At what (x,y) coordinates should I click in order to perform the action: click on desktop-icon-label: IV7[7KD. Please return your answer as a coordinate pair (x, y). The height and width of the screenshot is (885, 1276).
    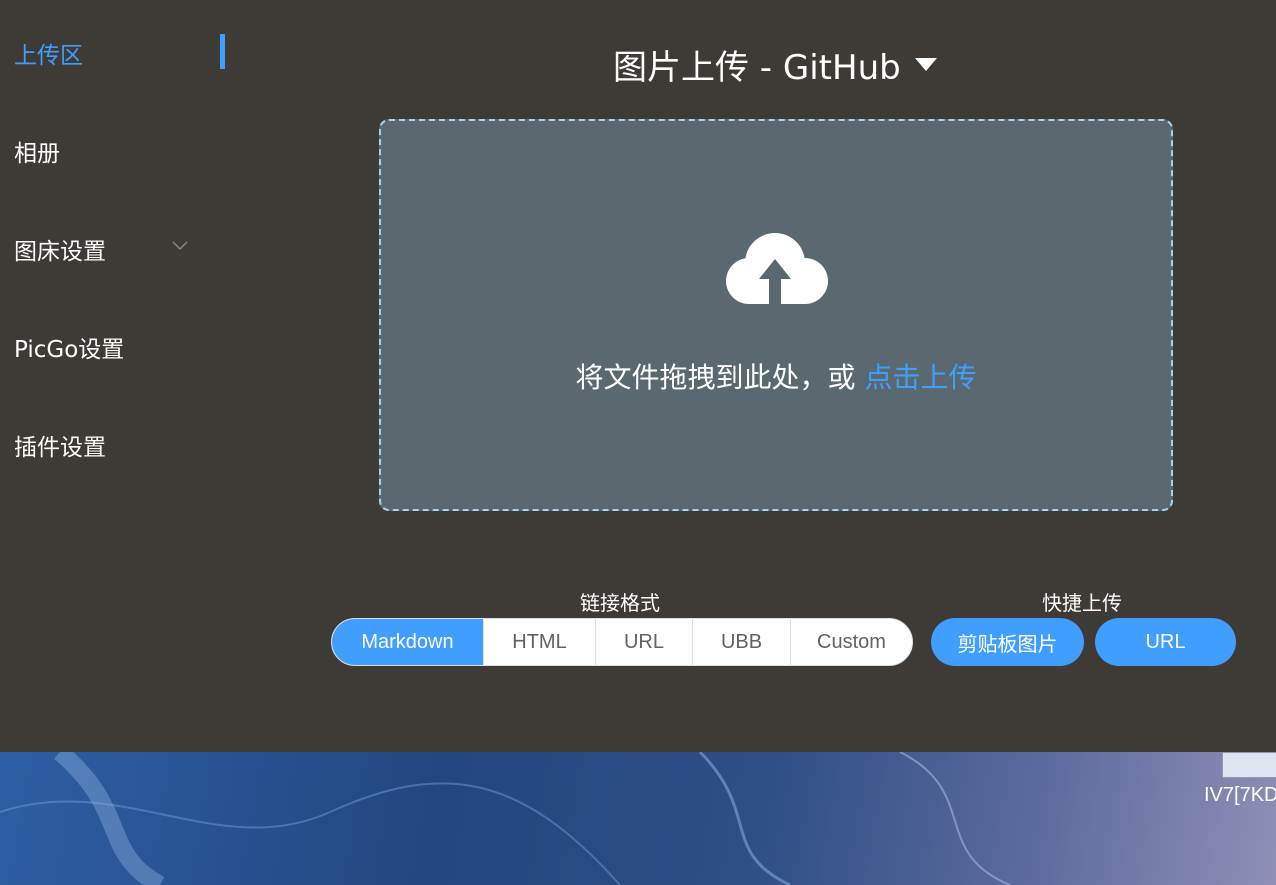
    Looking at the image, I should click on (1240, 795).